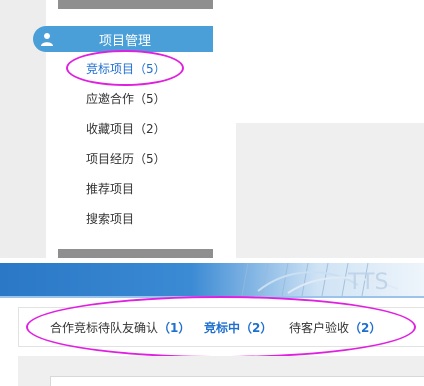 This screenshot has width=424, height=386. Describe the element at coordinates (320, 279) in the screenshot. I see `banner-decoration: TTS` at that location.